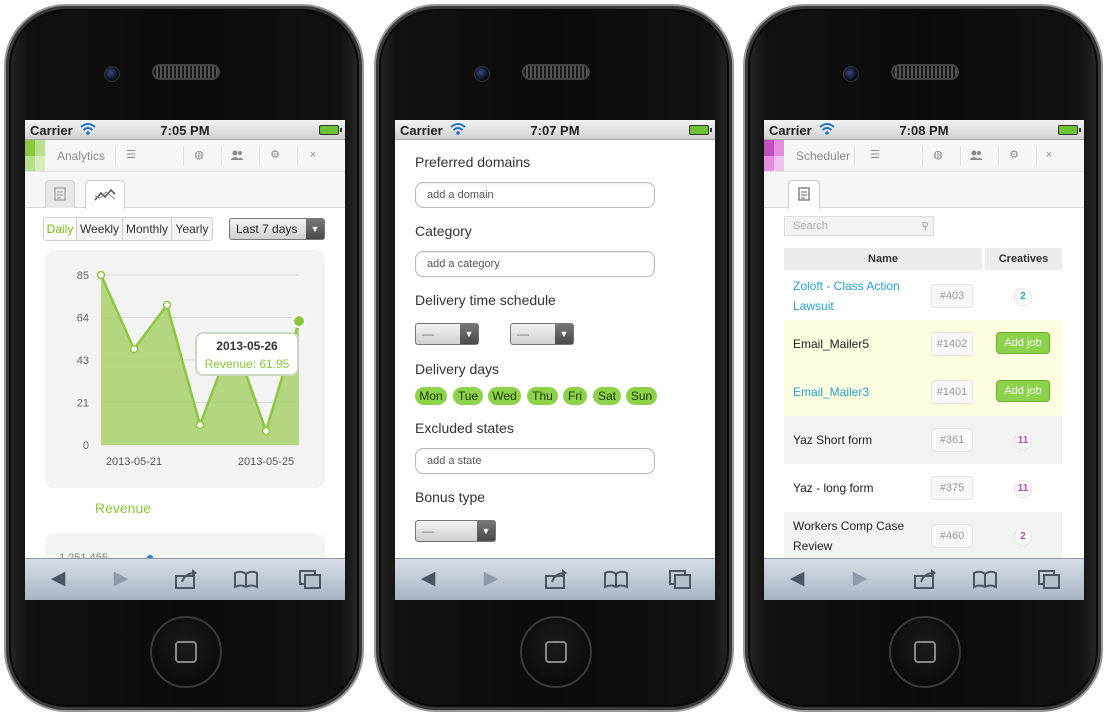 This screenshot has height=716, width=1104. I want to click on browser-toolbar: ◀ ▶, so click(185, 579).